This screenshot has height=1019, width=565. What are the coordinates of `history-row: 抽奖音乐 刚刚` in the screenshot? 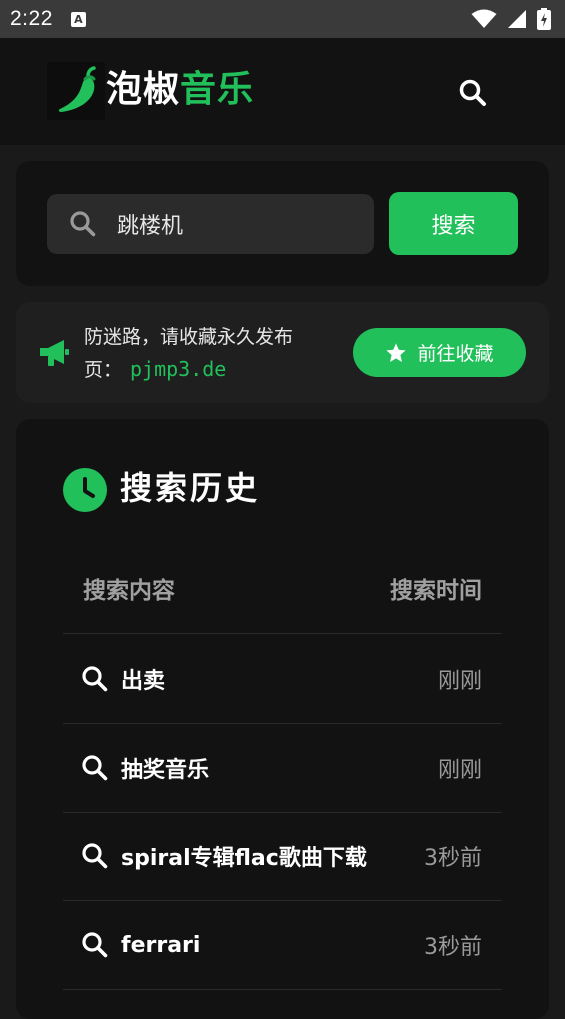 It's located at (282, 768).